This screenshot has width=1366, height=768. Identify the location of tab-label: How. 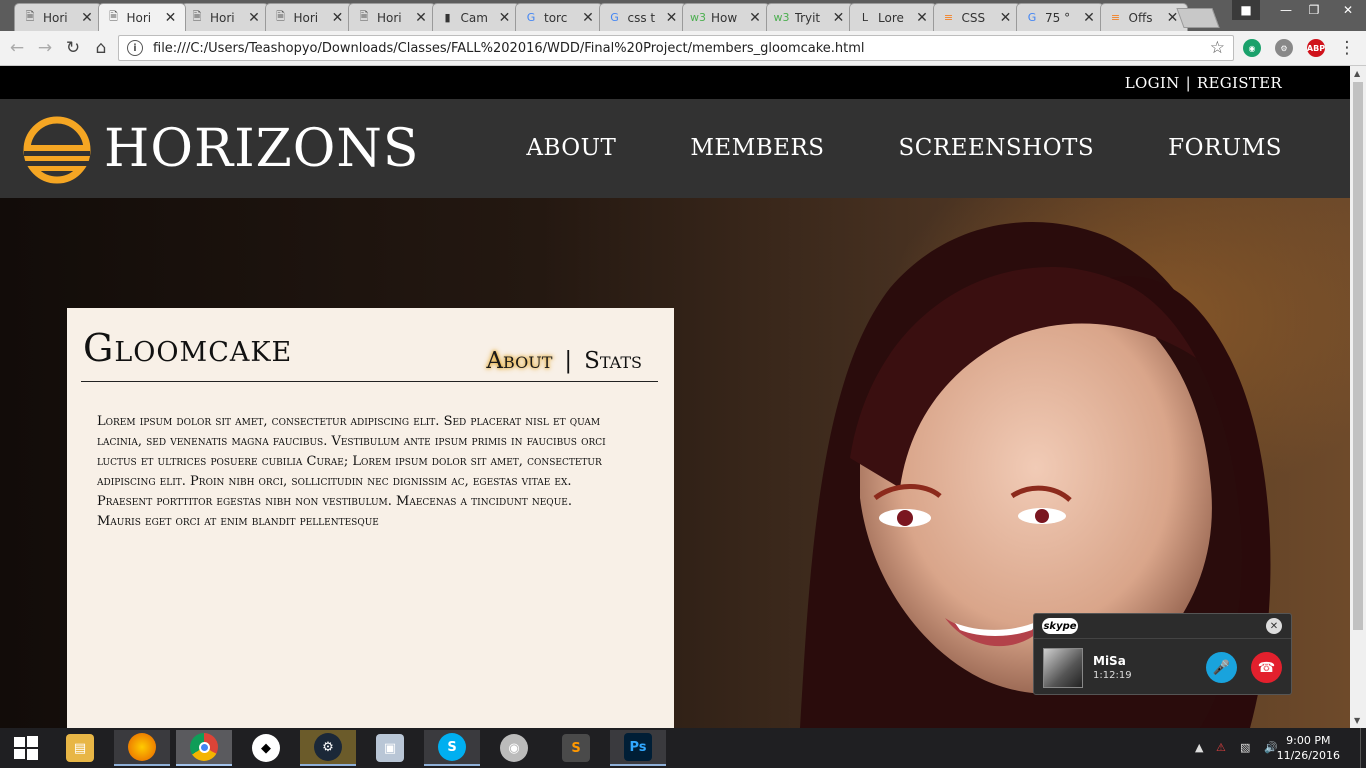
(724, 17).